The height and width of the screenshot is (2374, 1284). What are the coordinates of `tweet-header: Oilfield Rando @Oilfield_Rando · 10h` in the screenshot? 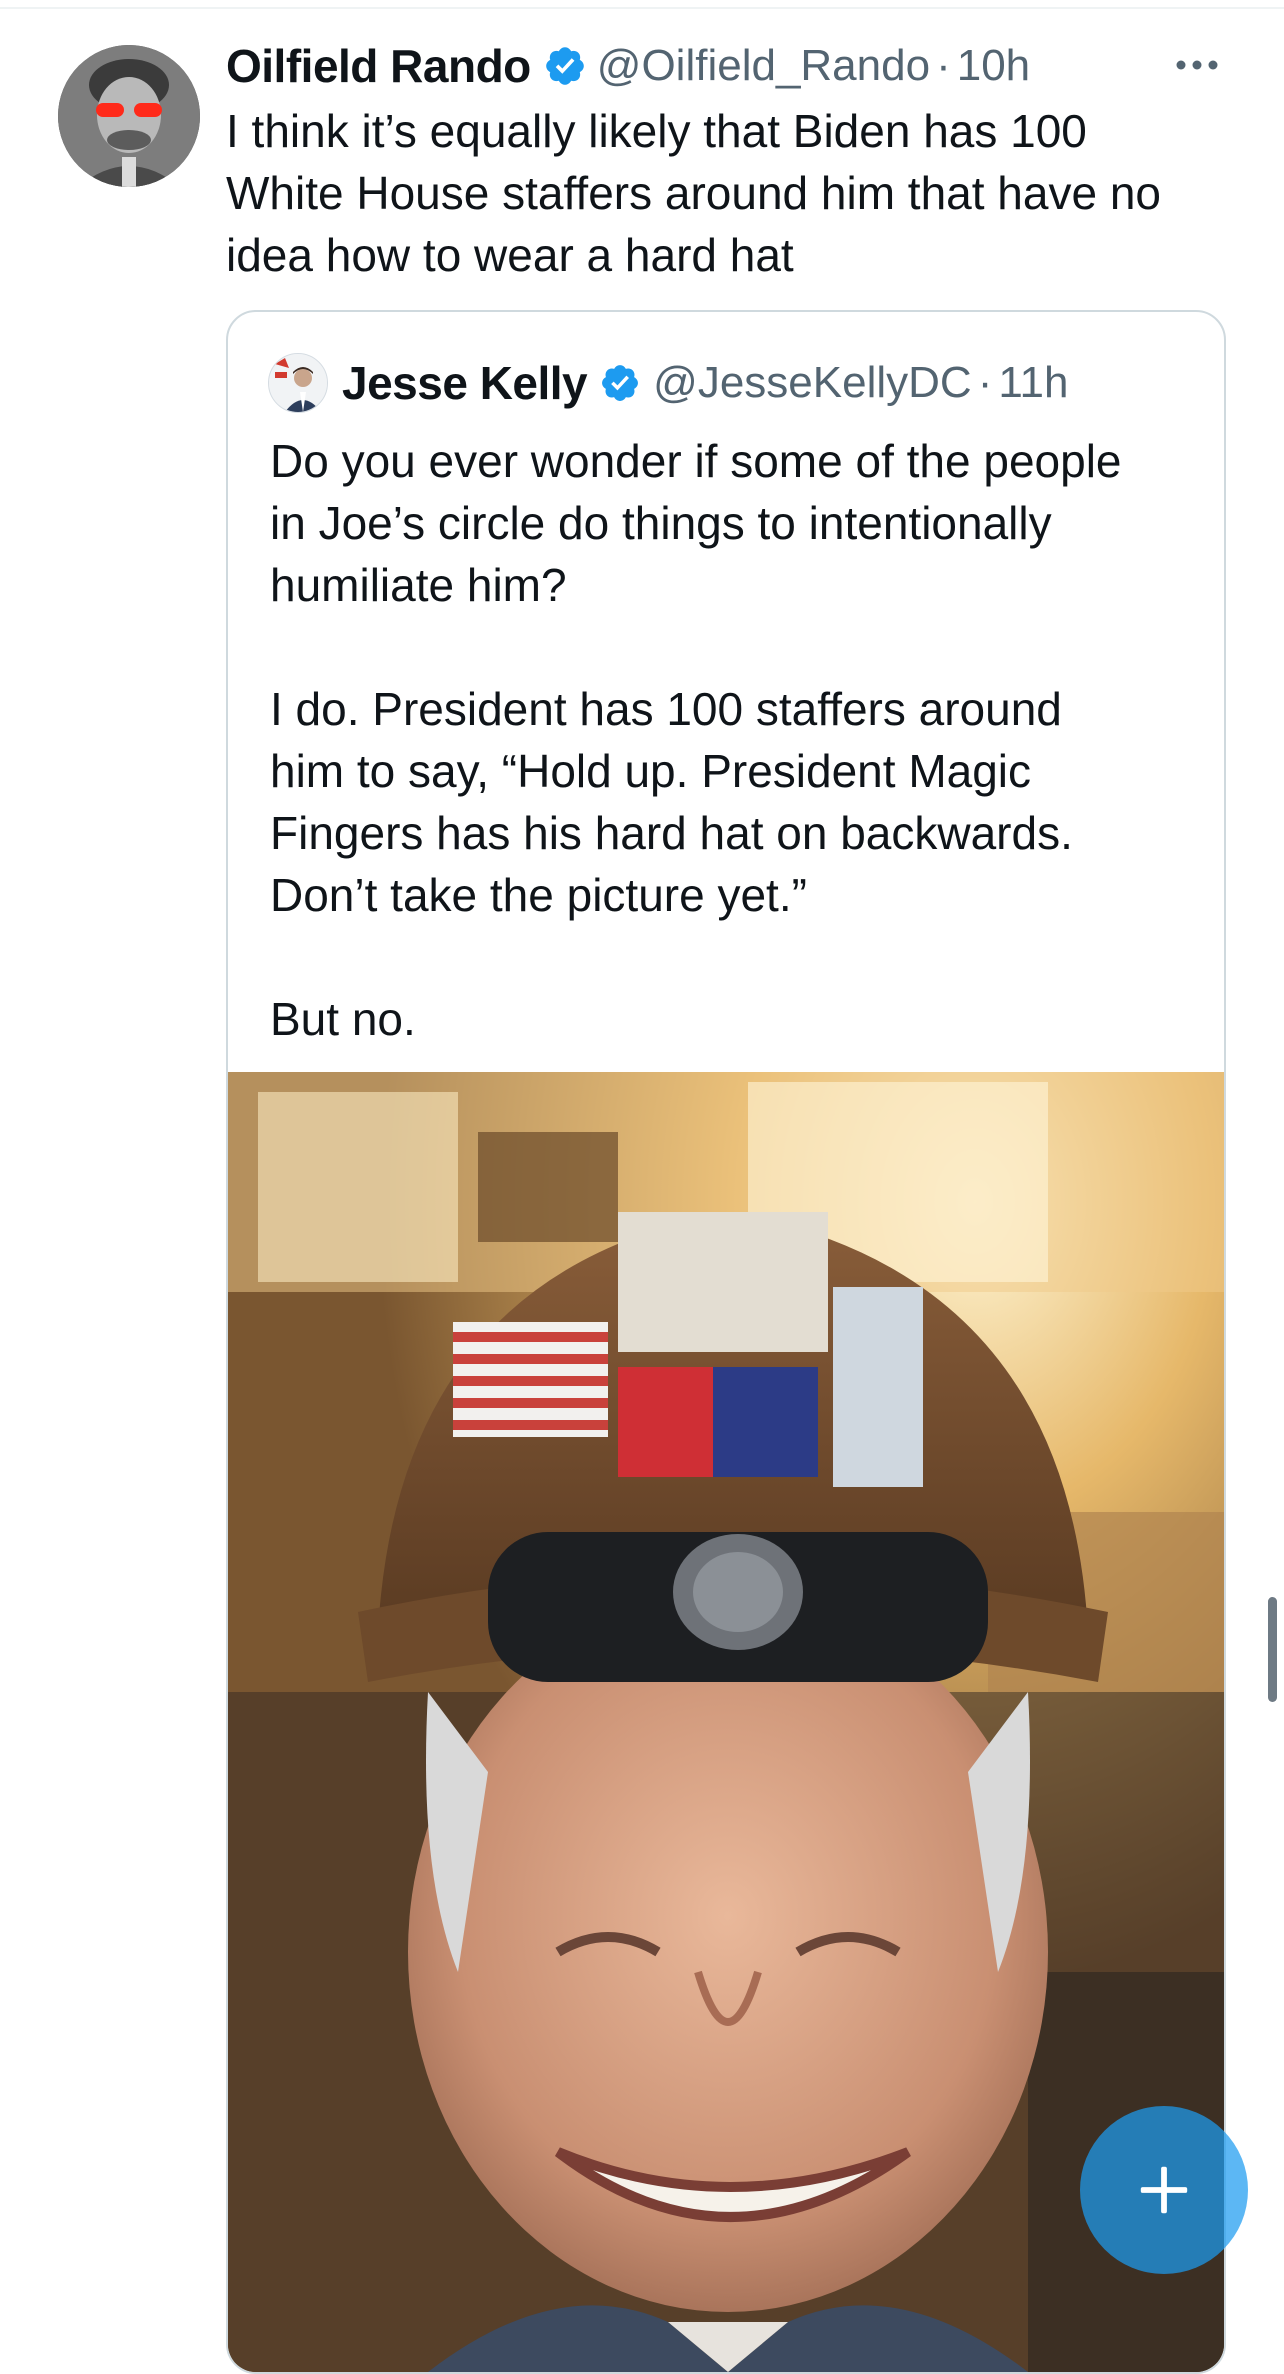 It's located at (628, 66).